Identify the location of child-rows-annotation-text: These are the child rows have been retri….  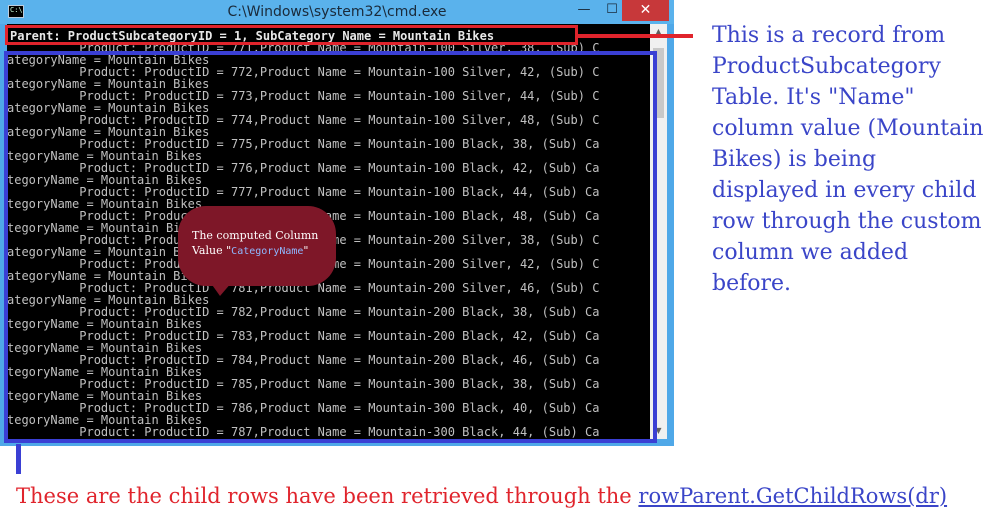
(327, 496).